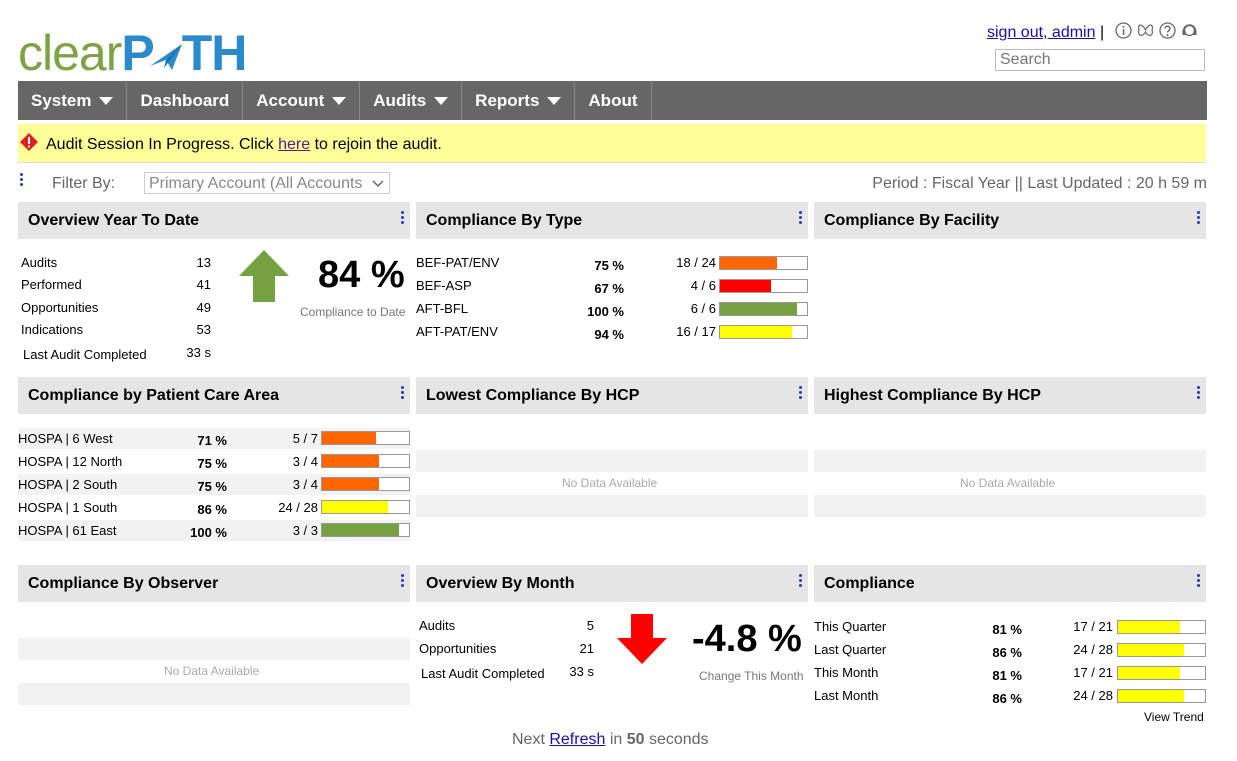  I want to click on area-ratio: 5 / 7, so click(305, 438).